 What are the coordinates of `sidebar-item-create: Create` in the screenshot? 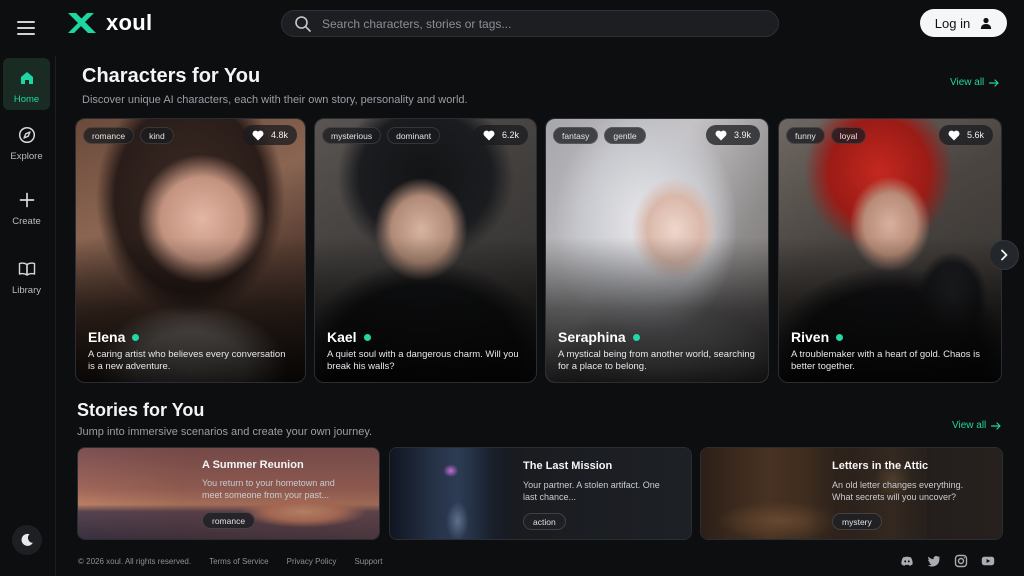 It's located at (26, 213).